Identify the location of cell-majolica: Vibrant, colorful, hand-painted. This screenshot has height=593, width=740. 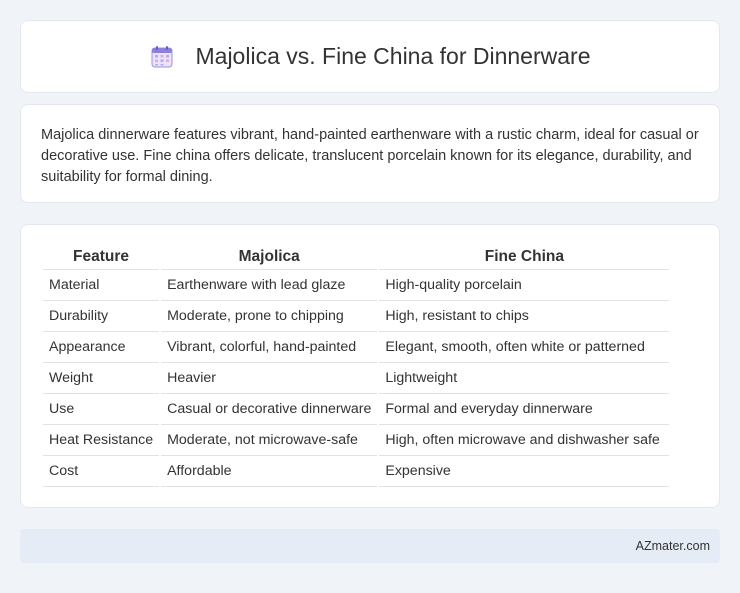
(269, 347).